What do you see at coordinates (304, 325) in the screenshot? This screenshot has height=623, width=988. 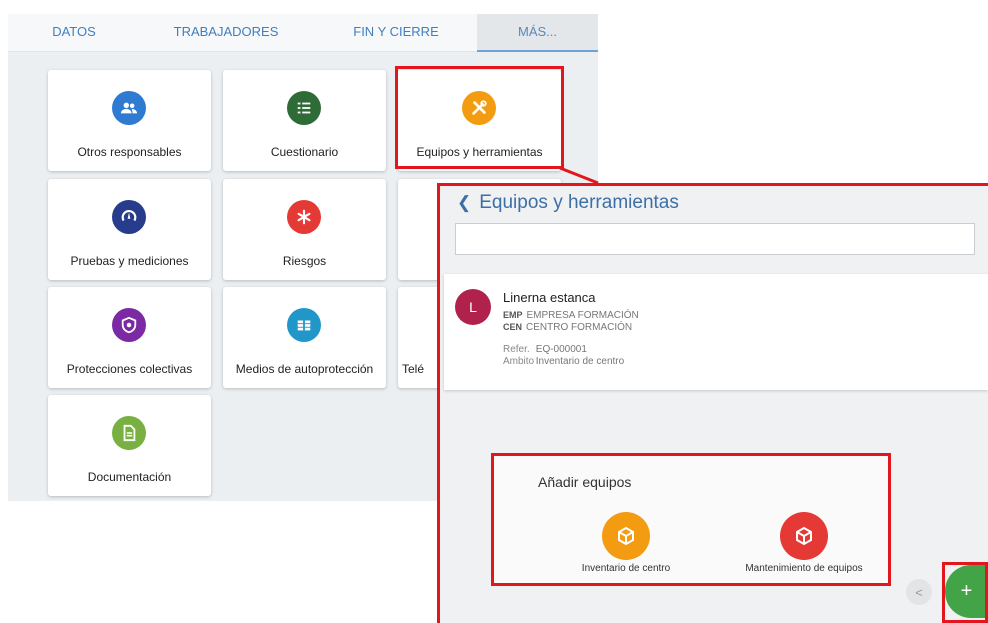 I see `extinguisher-icon` at bounding box center [304, 325].